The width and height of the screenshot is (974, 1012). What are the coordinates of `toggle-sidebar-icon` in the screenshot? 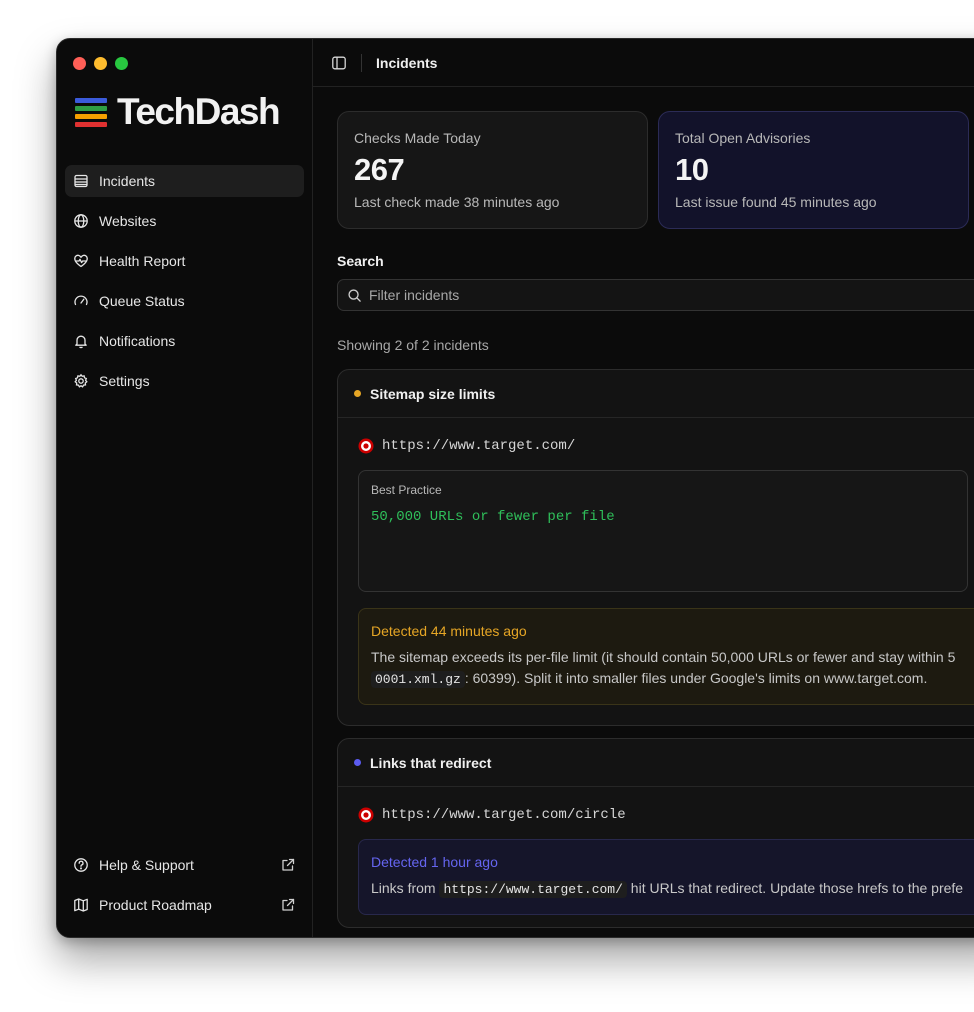 It's located at (339, 63).